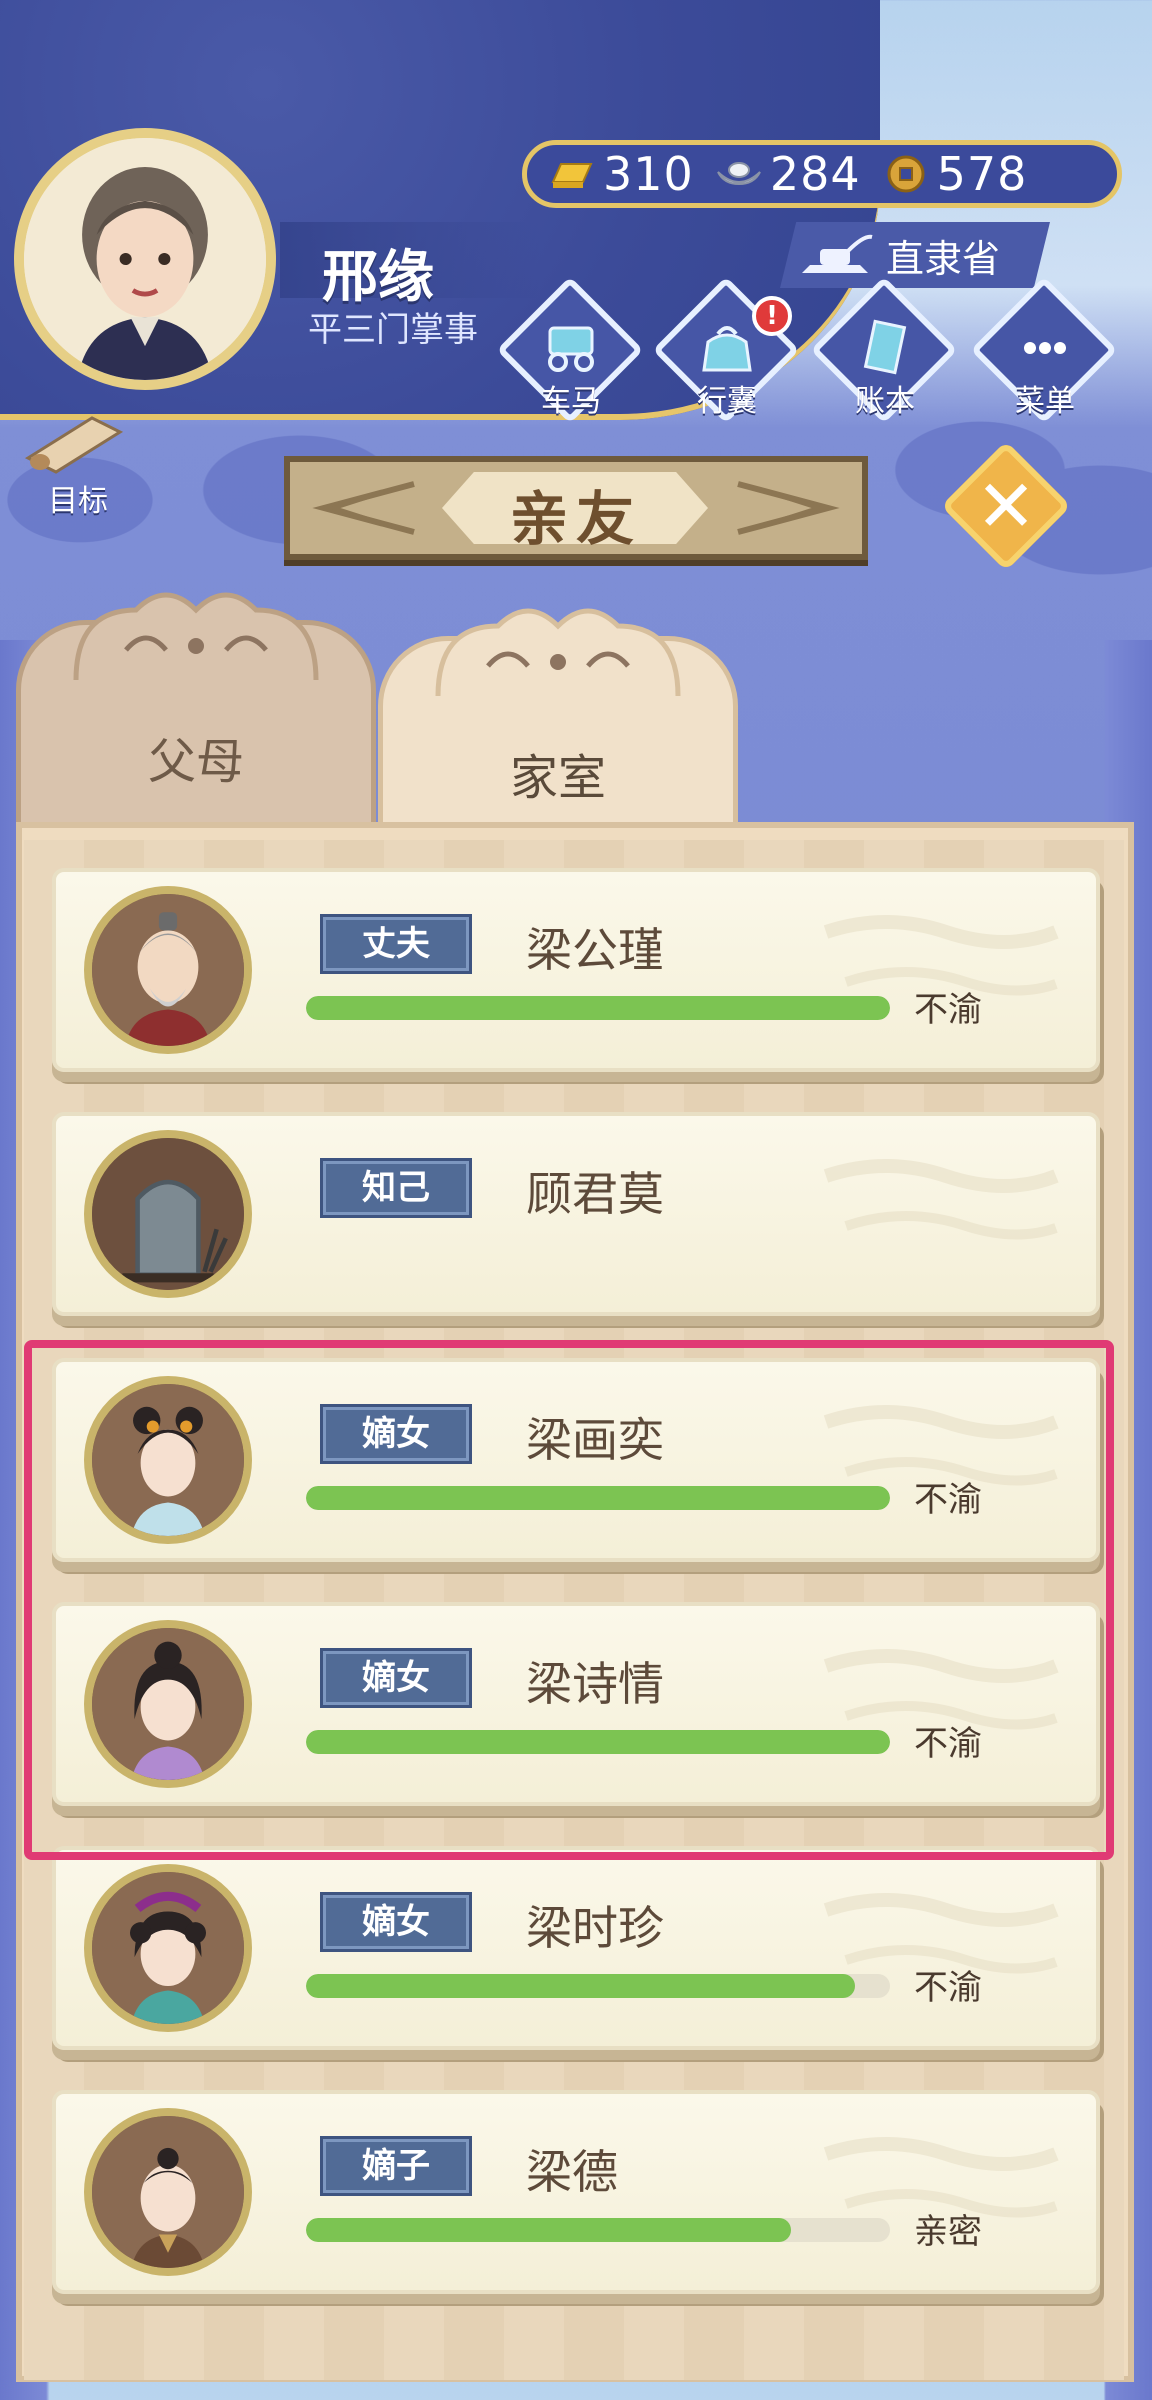 Image resolution: width=1152 pixels, height=2400 pixels. I want to click on relative-name: 顾君莫, so click(595, 1194).